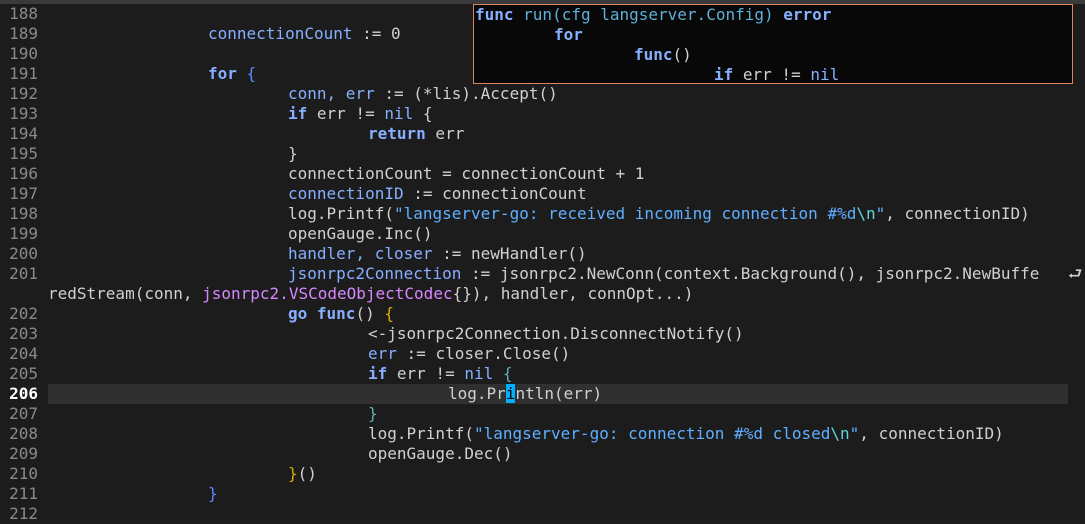 The image size is (1085, 524). Describe the element at coordinates (653, 14) in the screenshot. I see `popup-line: func run(cfg langserver.Config) error` at that location.